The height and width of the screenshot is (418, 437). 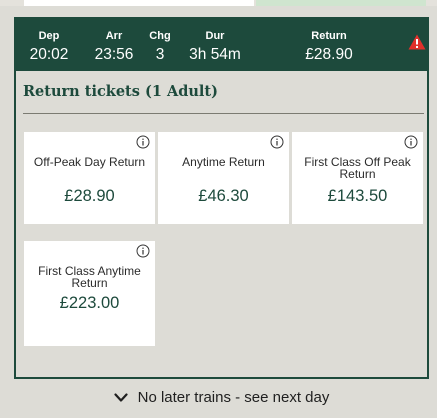 What do you see at coordinates (114, 54) in the screenshot?
I see `arrival-time: 23:56` at bounding box center [114, 54].